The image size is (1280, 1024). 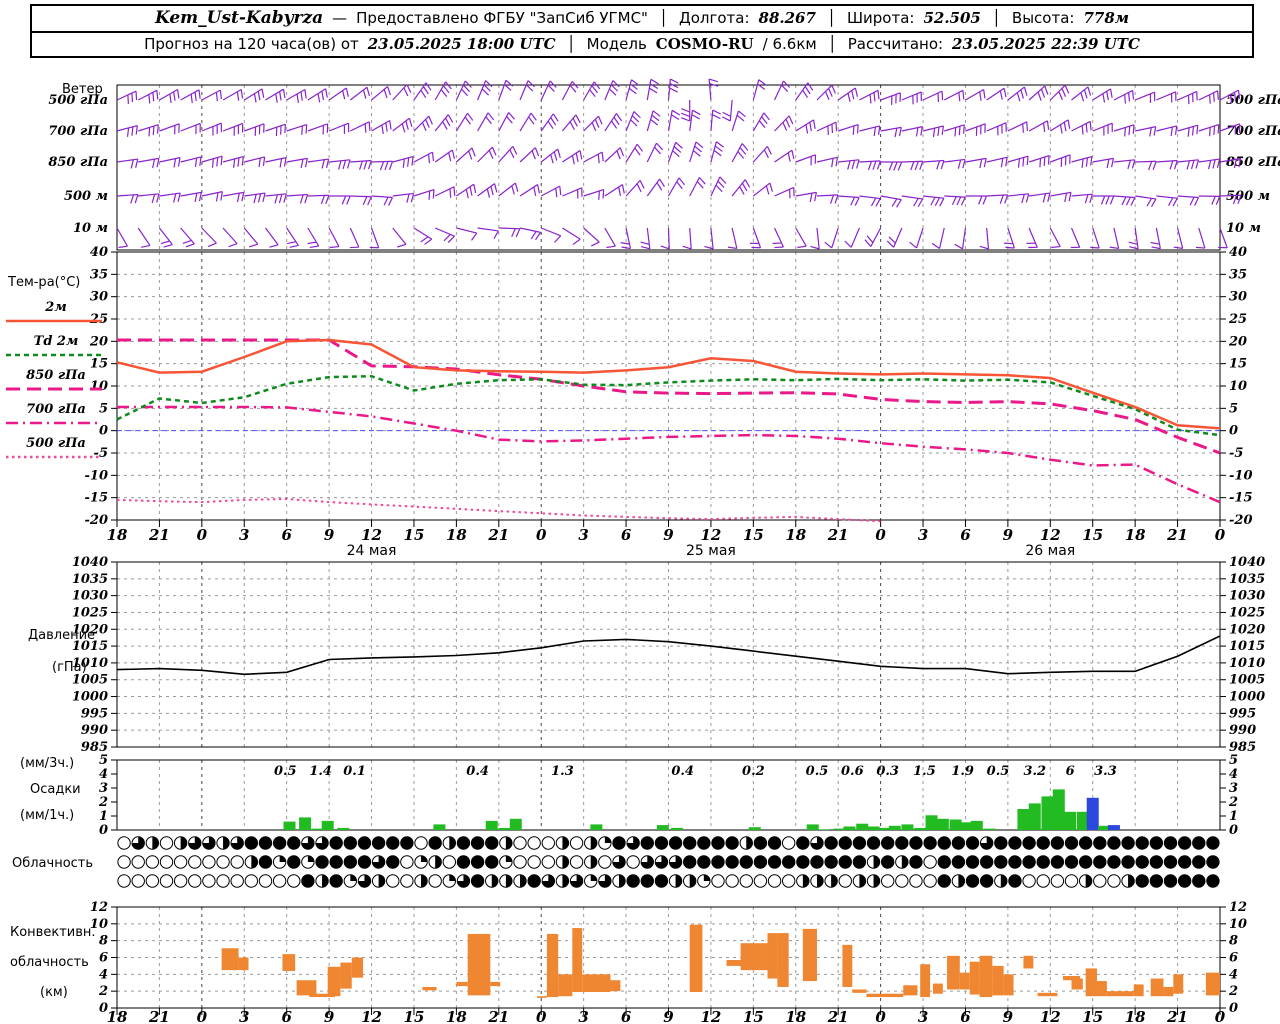 What do you see at coordinates (320, 771) in the screenshot?
I see `svg-text: 1.4` at bounding box center [320, 771].